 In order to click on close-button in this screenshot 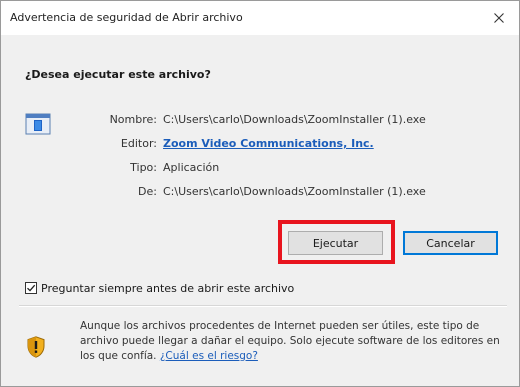, I will do `click(499, 18)`.